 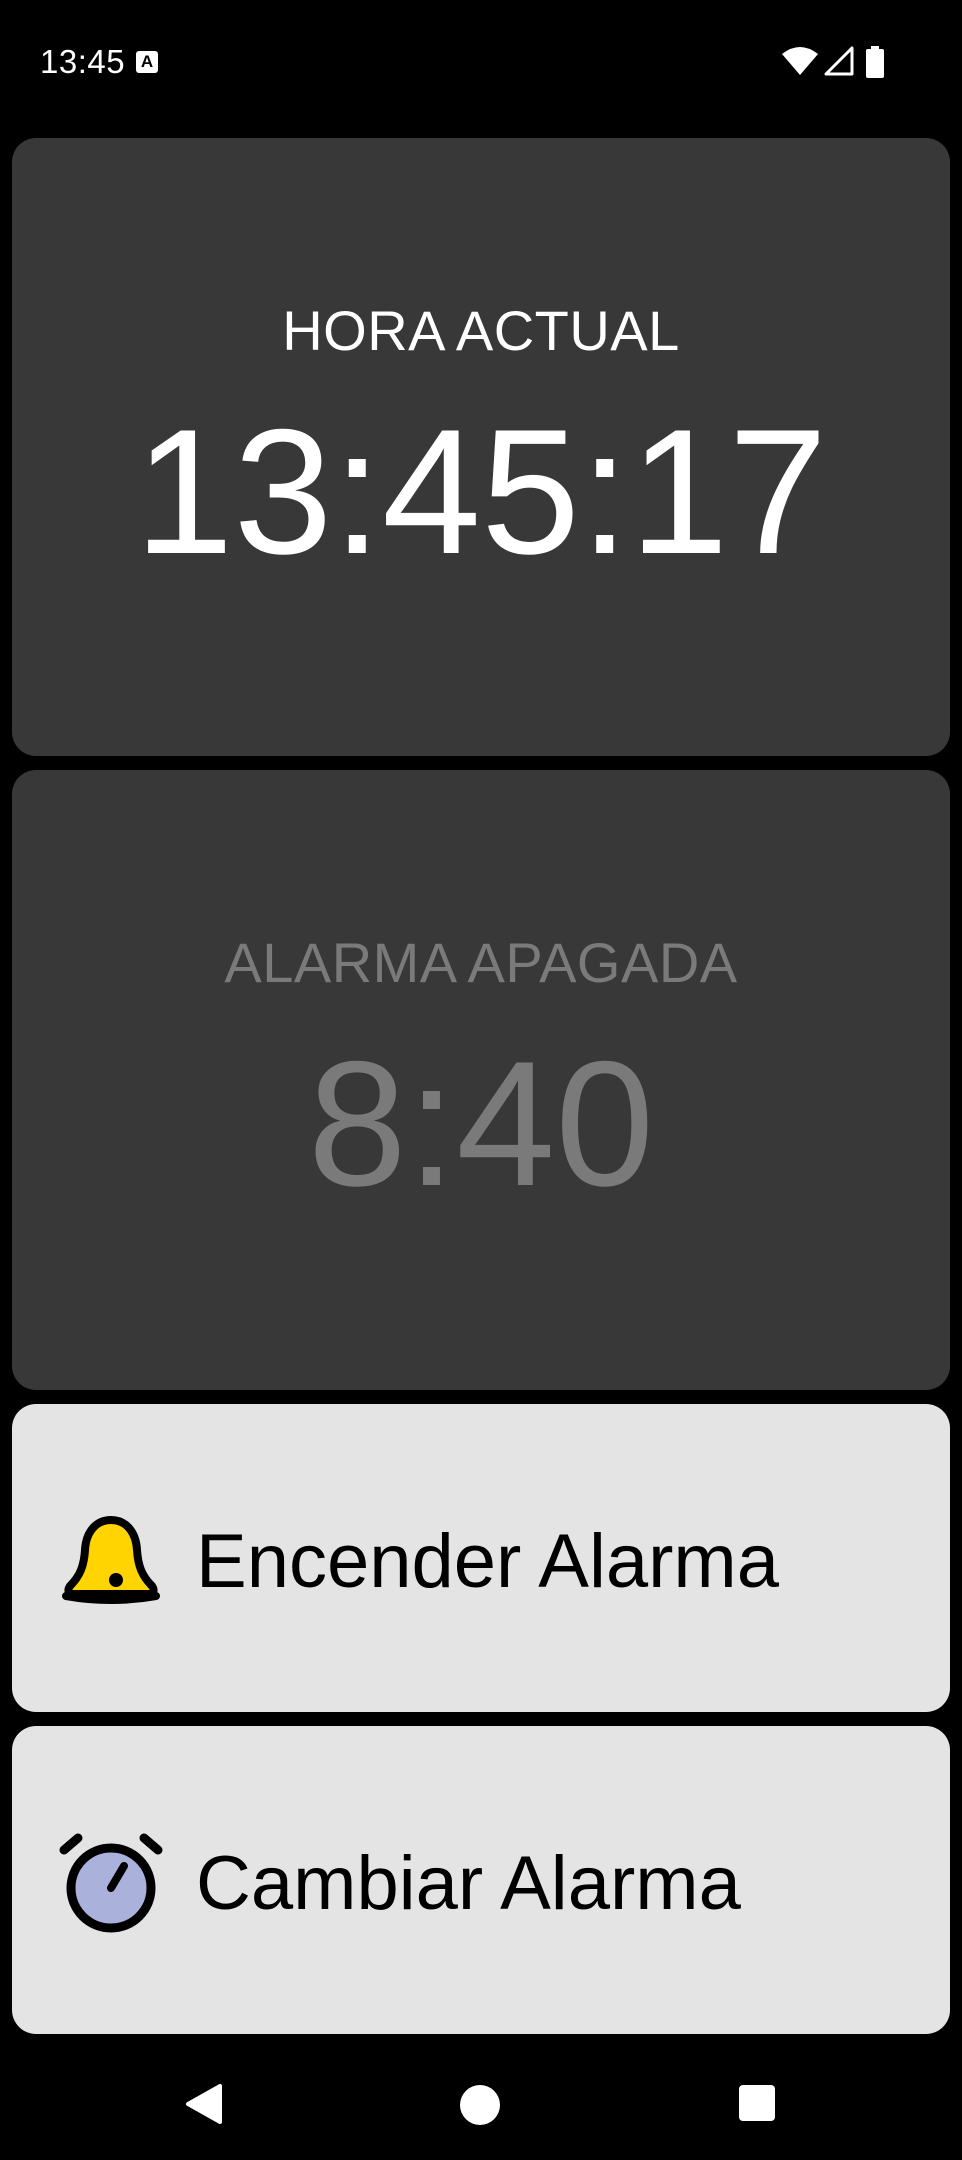 What do you see at coordinates (480, 2105) in the screenshot?
I see `home-icon` at bounding box center [480, 2105].